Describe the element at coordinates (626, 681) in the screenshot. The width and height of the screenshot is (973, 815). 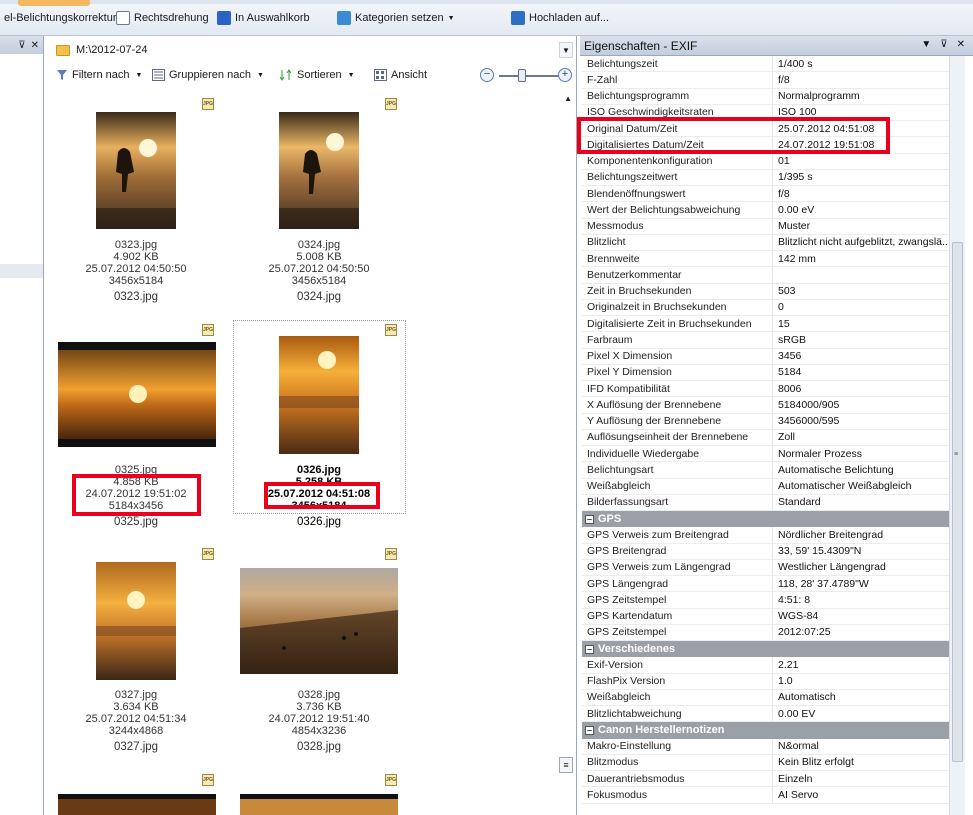
I see `property-key: FlashPix Version` at that location.